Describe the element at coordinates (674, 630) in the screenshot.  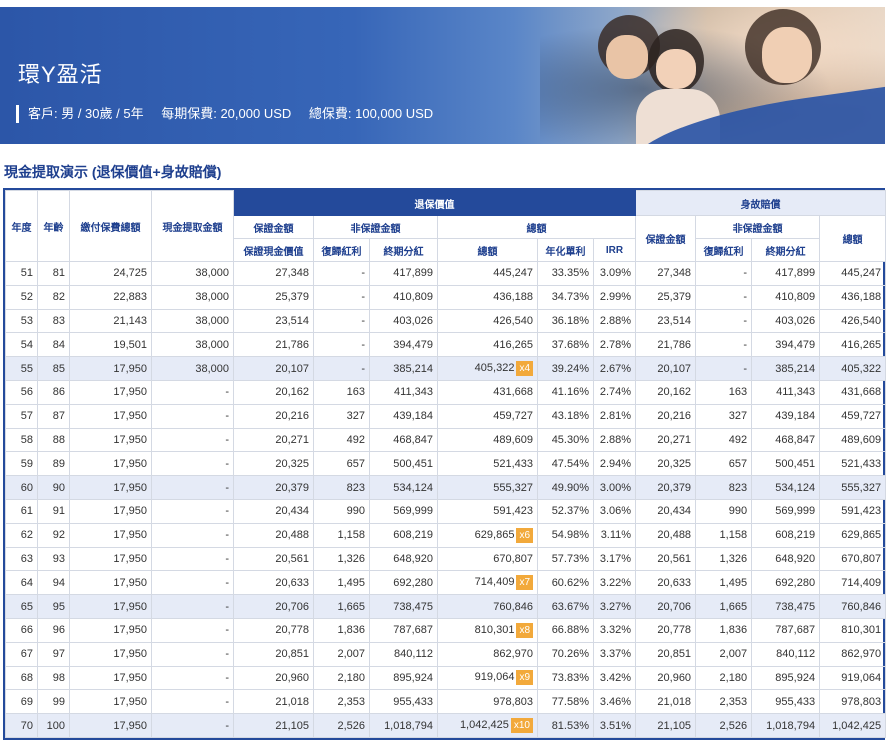
I see `cell-db-guaranteed-value: 20,778` at that location.